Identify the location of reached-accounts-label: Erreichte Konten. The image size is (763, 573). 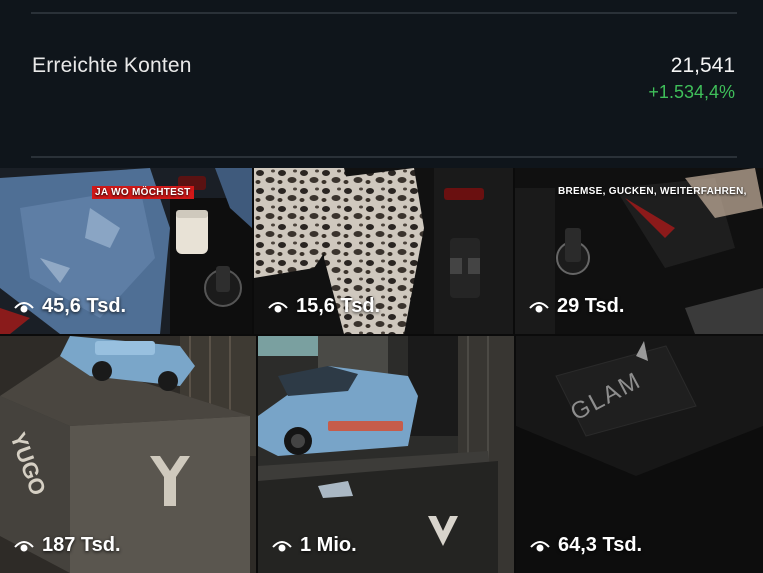
(112, 65).